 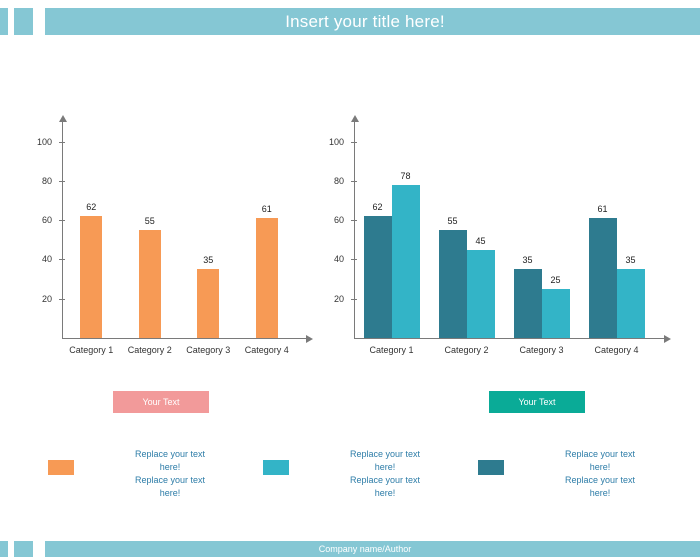 I want to click on bar-value-label: 25, so click(x=555, y=279).